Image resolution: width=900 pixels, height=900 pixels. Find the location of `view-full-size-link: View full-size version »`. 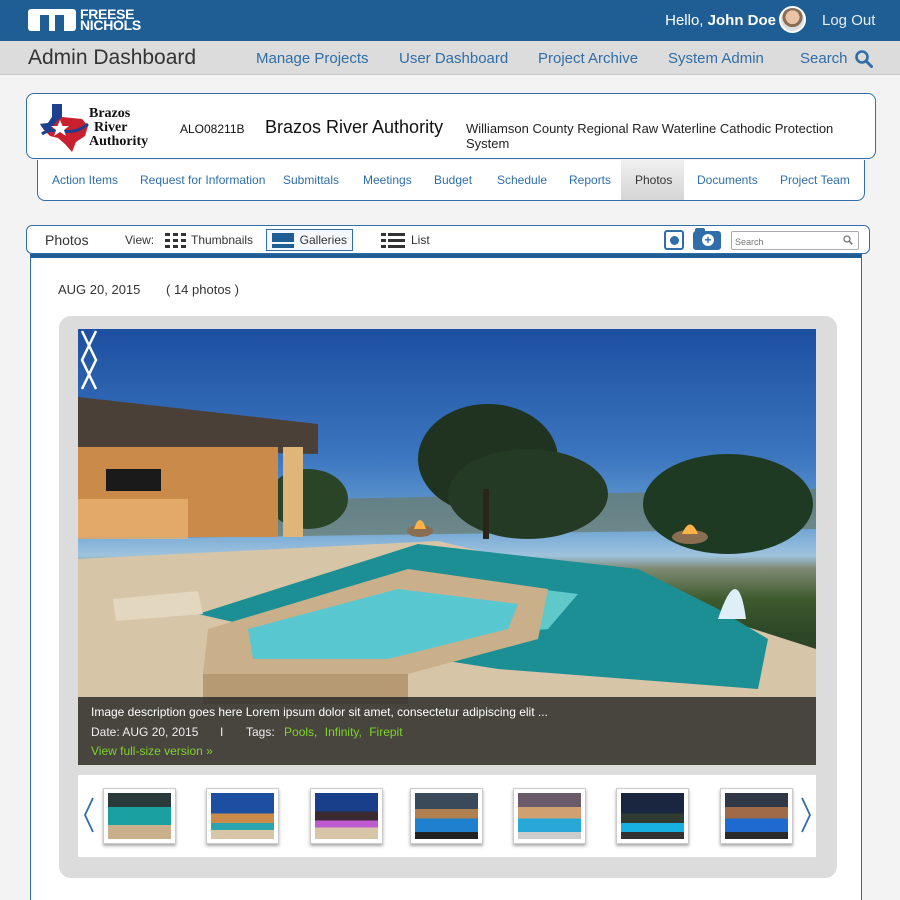

view-full-size-link: View full-size version » is located at coordinates (152, 751).